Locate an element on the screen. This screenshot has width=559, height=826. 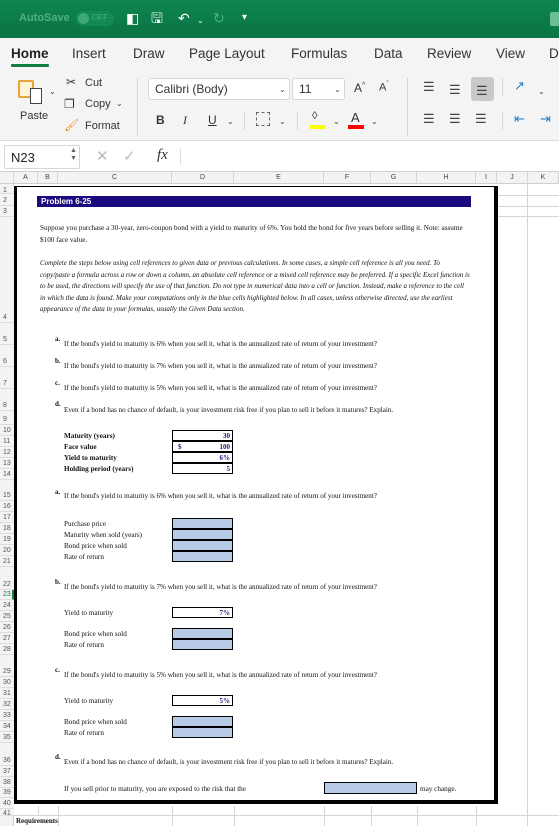
row-header: 22 is located at coordinates (7, 578).